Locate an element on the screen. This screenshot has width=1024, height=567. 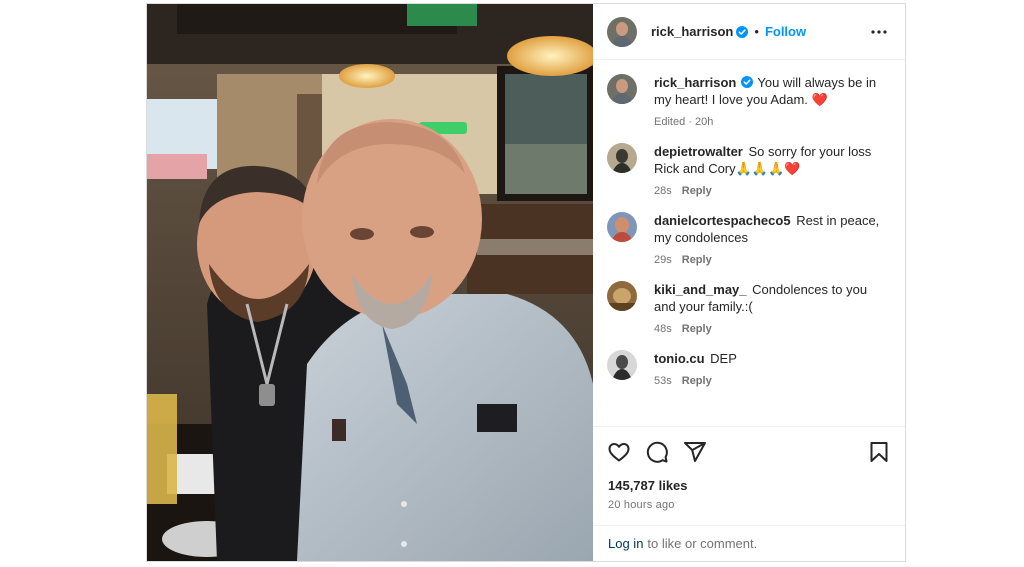
post-header: rick_harrison • Follow is located at coordinates (749, 32).